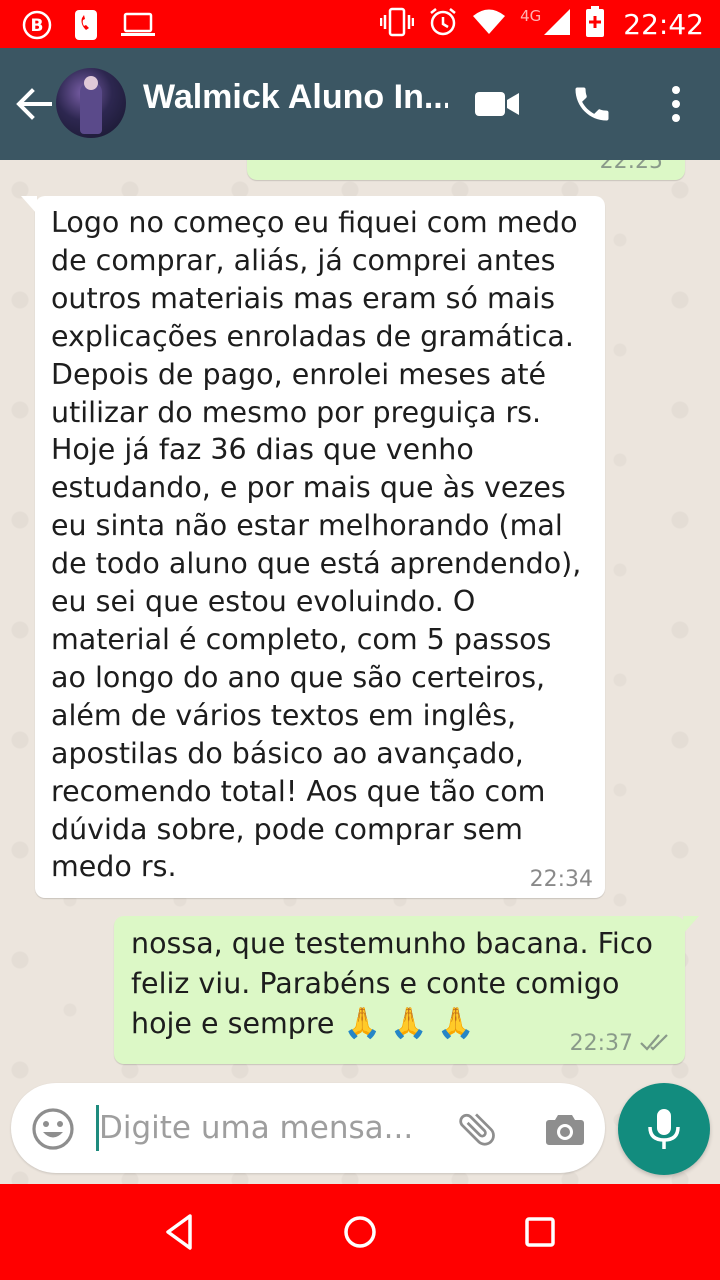 This screenshot has width=720, height=1280. Describe the element at coordinates (53, 1129) in the screenshot. I see `emoji-icon` at that location.